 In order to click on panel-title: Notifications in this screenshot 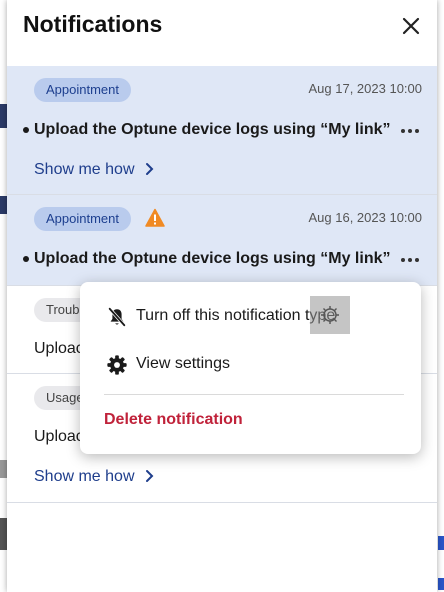, I will do `click(93, 24)`.